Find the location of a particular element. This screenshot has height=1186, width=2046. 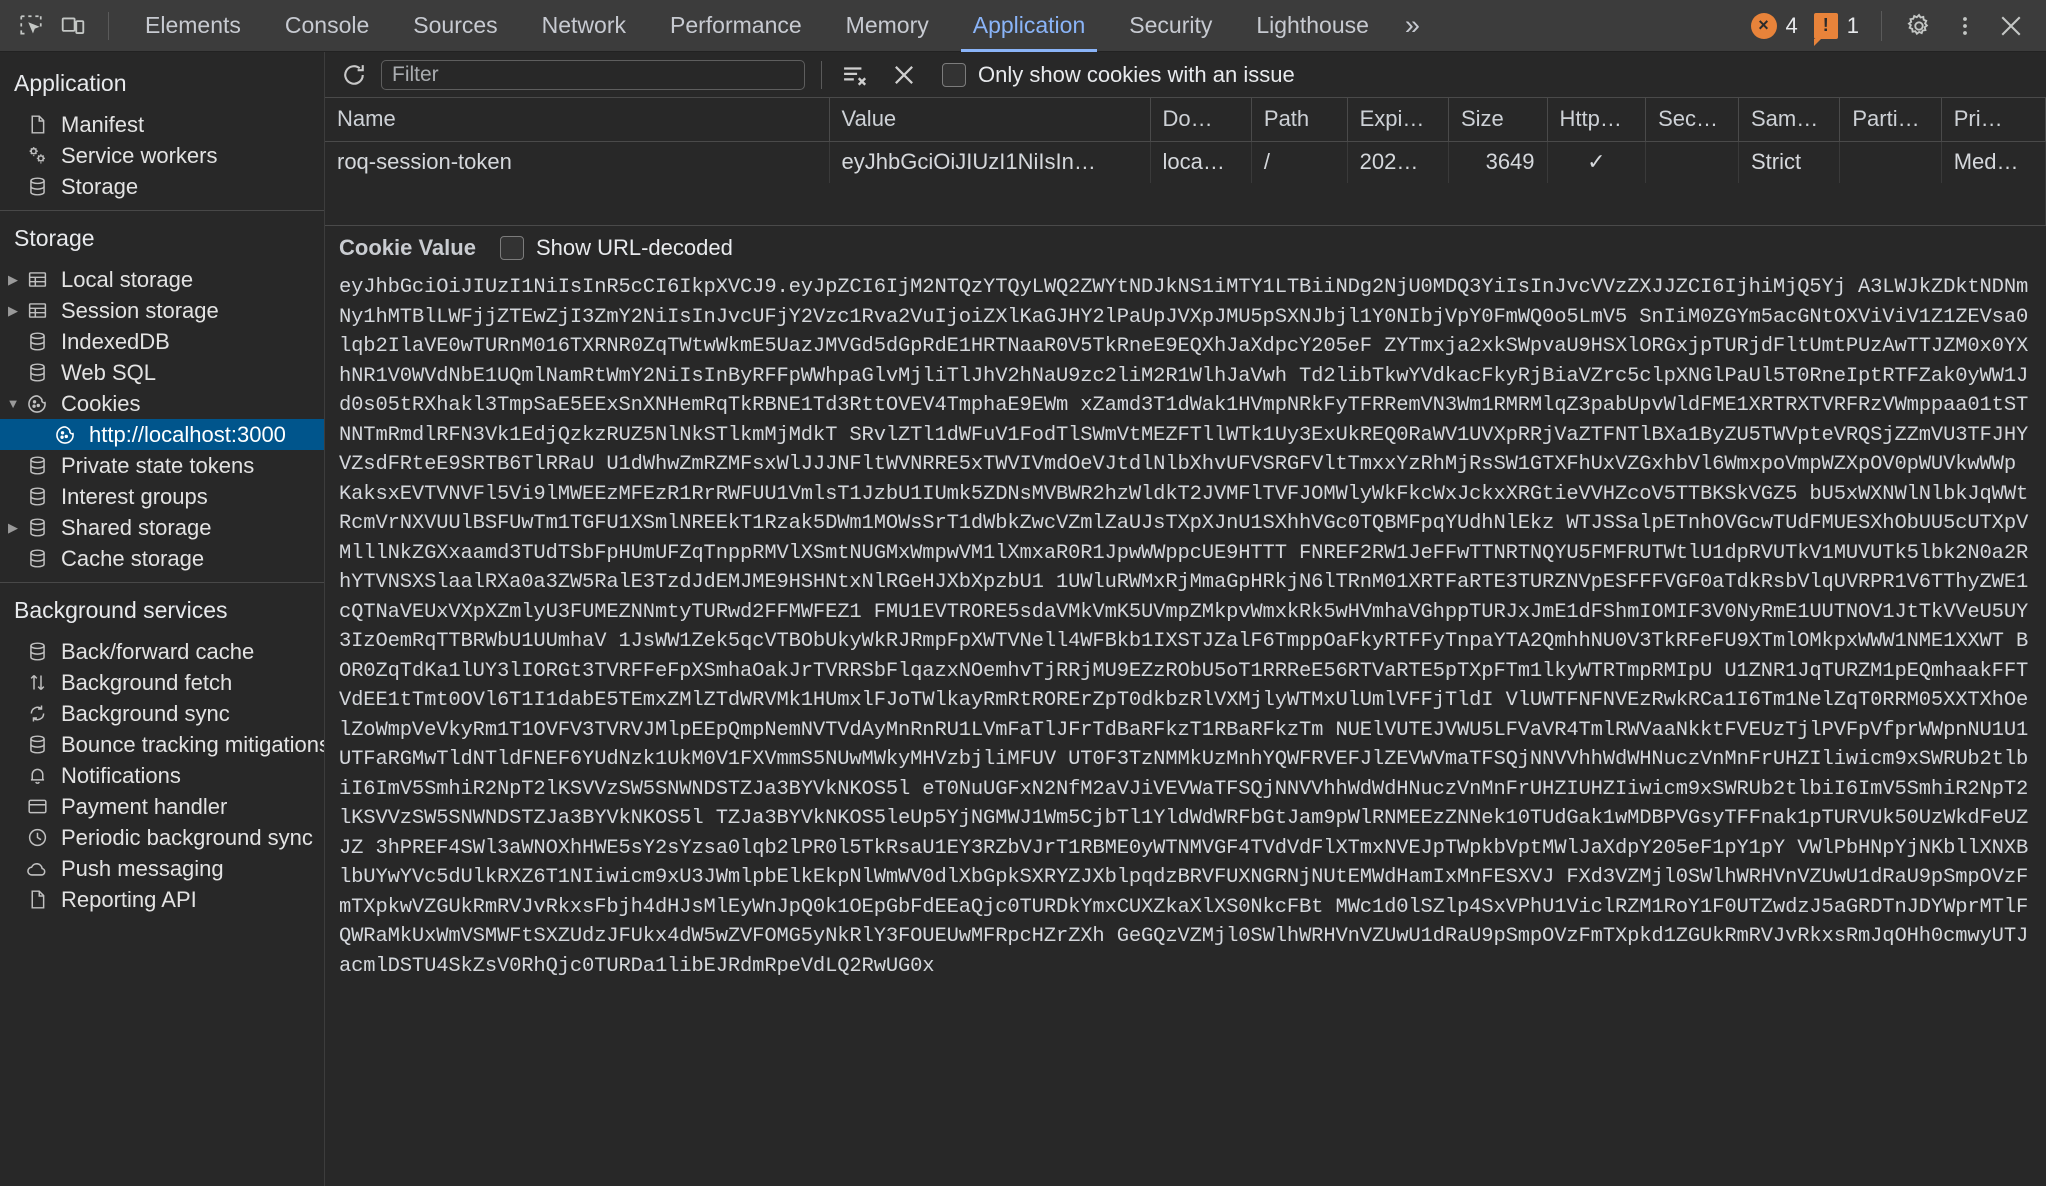

cell-samesite: Strict is located at coordinates (1789, 162).